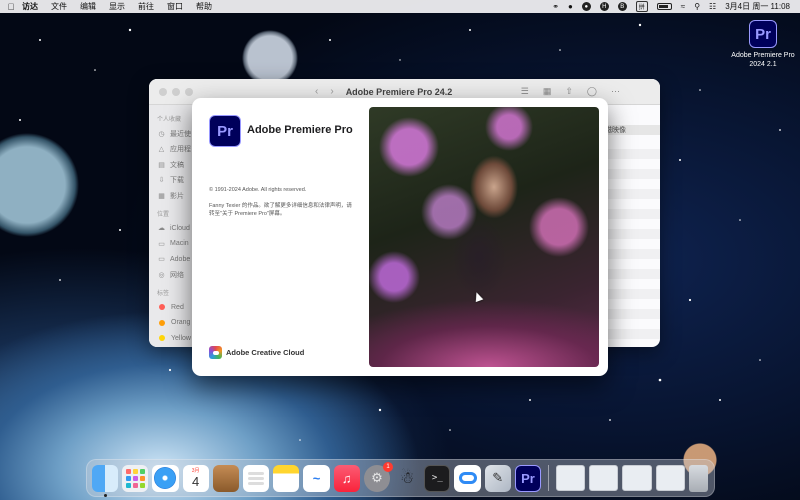 The image size is (800, 500). Describe the element at coordinates (181, 323) in the screenshot. I see `sidebar-item-label: Orang` at that location.